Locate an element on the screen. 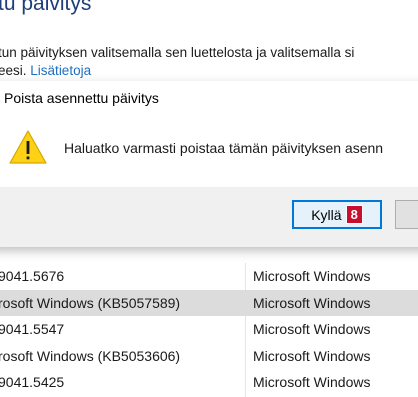 The height and width of the screenshot is (397, 418). no-button is located at coordinates (406, 214).